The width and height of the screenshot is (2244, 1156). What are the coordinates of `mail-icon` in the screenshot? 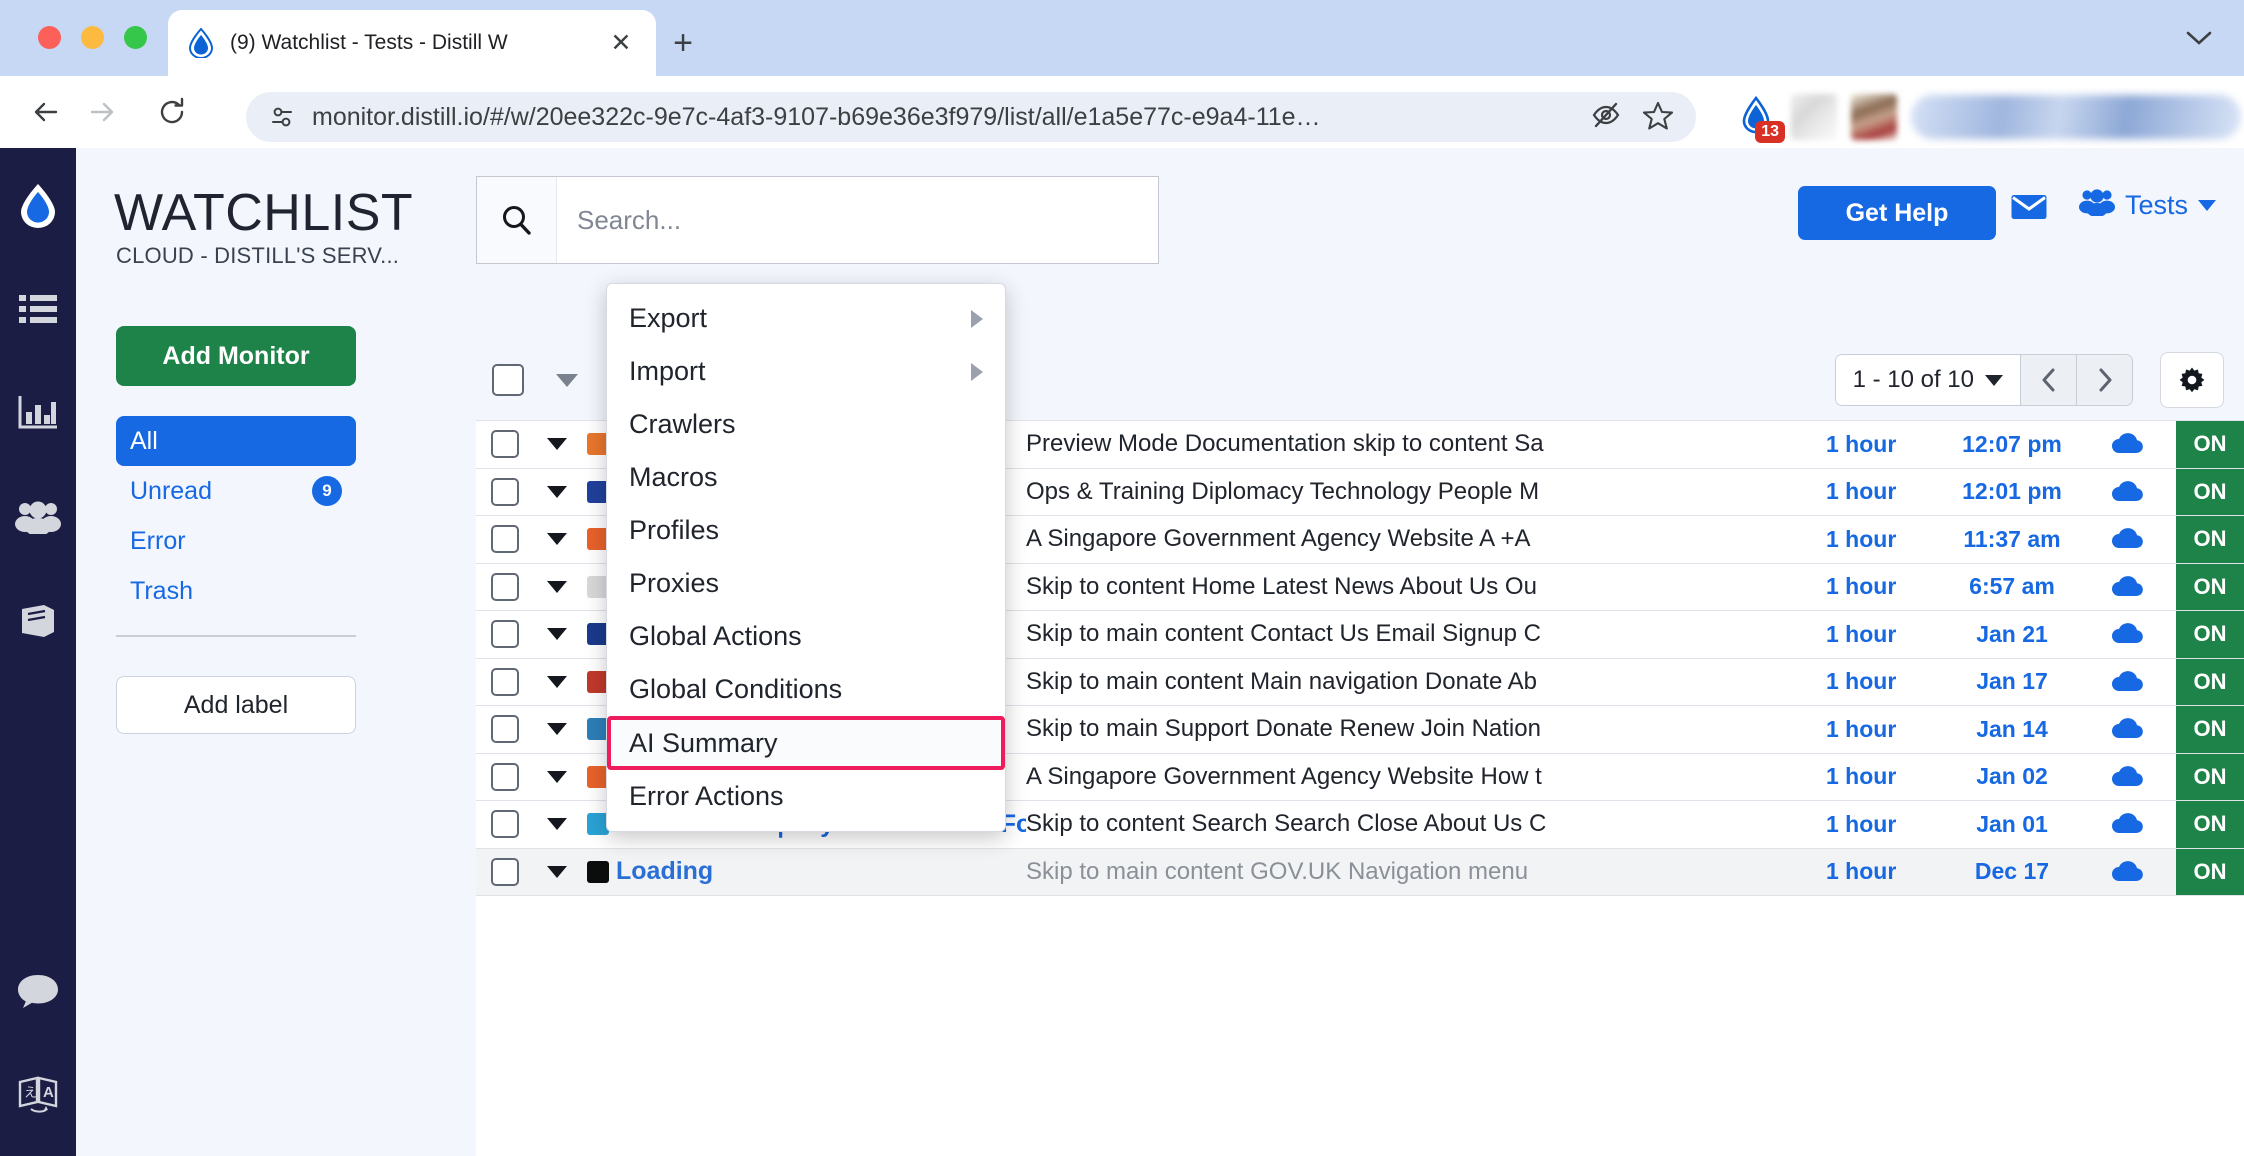 It's located at (2029, 209).